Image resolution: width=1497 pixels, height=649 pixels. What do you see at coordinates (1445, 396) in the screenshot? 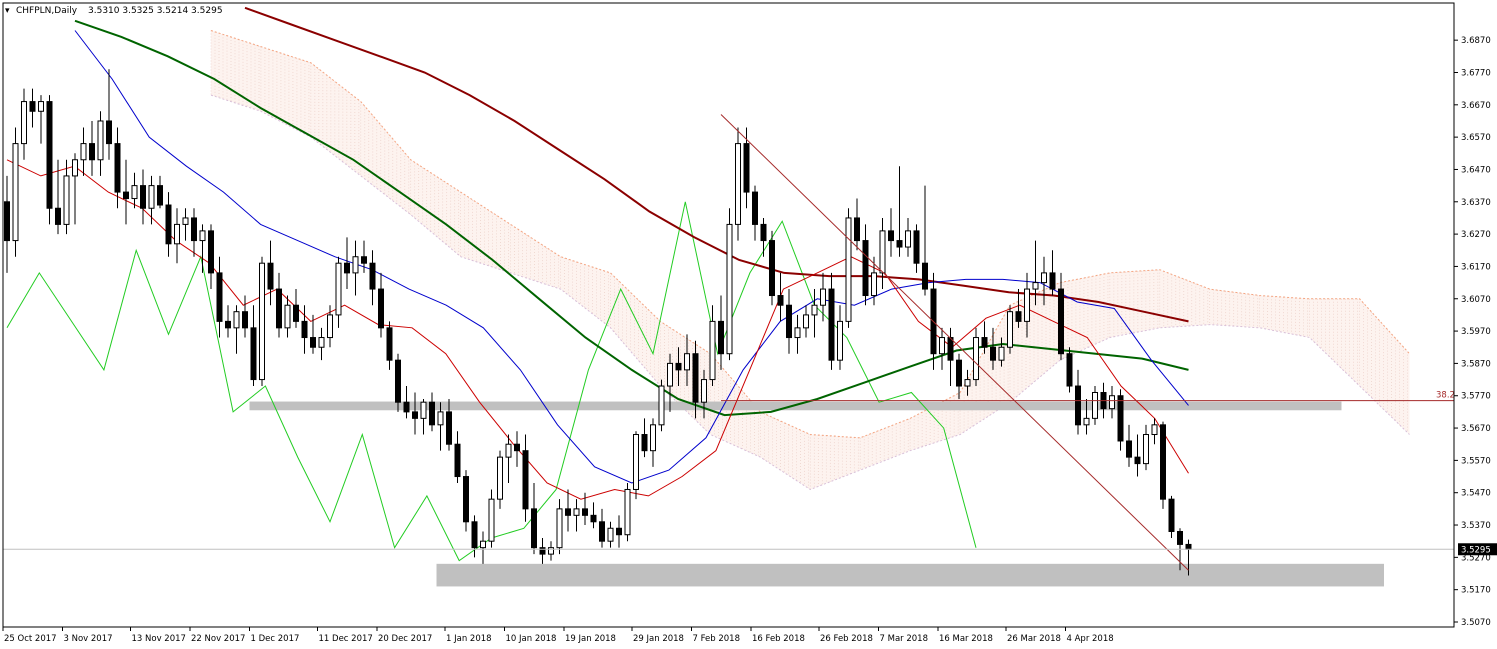
I see `fib-level-label: 38.2` at bounding box center [1445, 396].